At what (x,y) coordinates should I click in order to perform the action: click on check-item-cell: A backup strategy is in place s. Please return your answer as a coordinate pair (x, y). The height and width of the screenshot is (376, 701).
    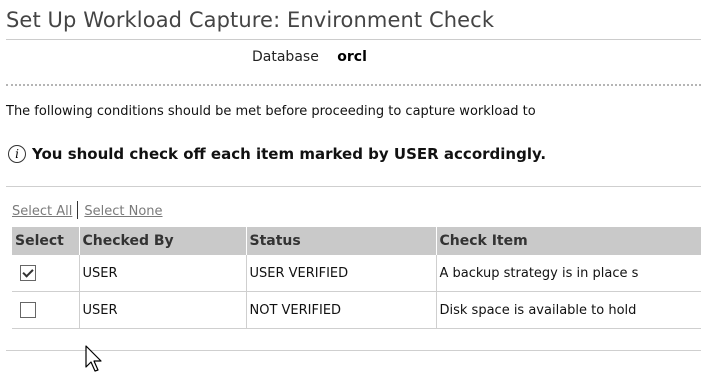
    Looking at the image, I should click on (568, 273).